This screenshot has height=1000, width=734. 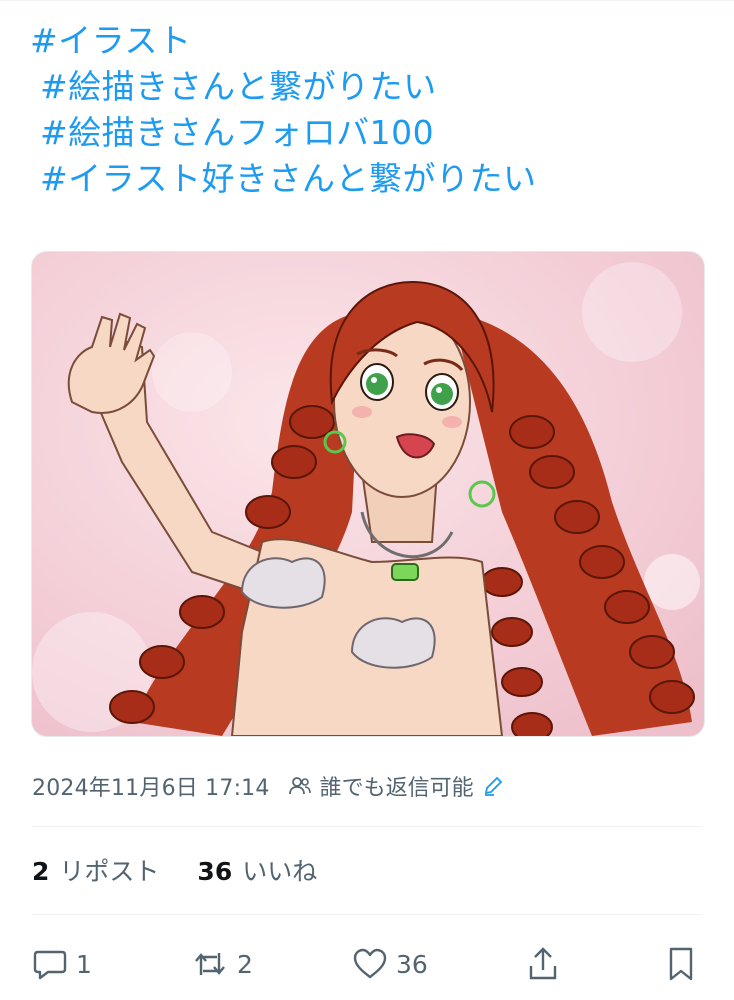 I want to click on reply-setting: 誰でも返信可能, so click(x=396, y=786).